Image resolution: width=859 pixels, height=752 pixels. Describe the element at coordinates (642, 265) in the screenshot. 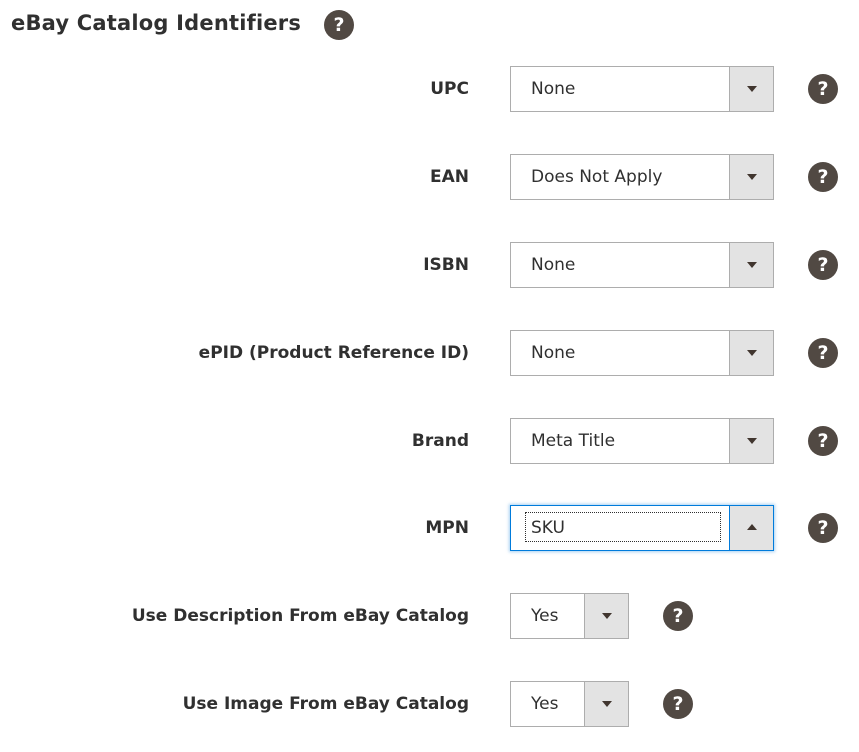

I see `isbn-select: None` at that location.